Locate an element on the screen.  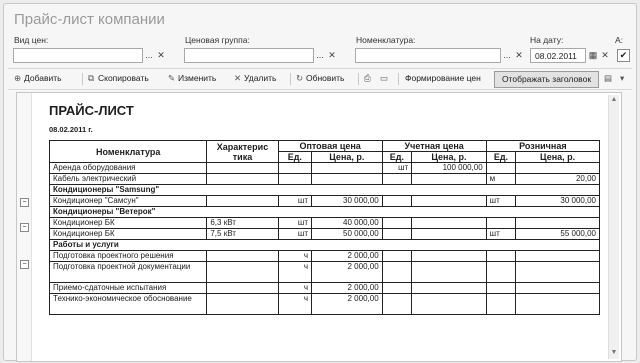
cell-char is located at coordinates (242, 179).